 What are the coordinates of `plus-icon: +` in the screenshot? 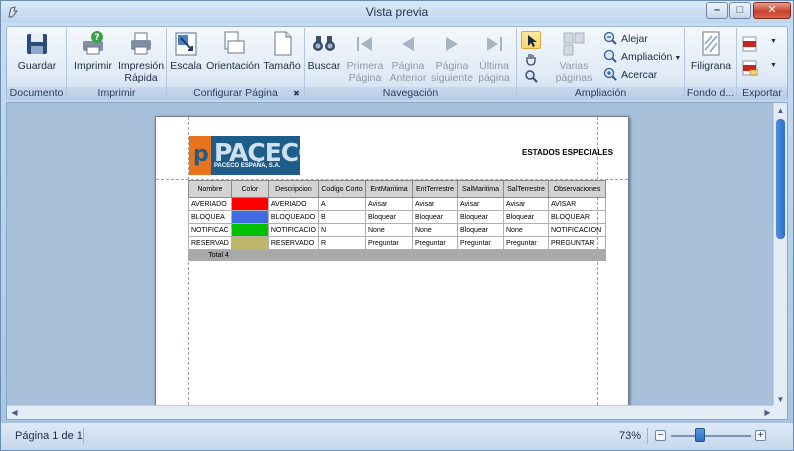 It's located at (760, 435).